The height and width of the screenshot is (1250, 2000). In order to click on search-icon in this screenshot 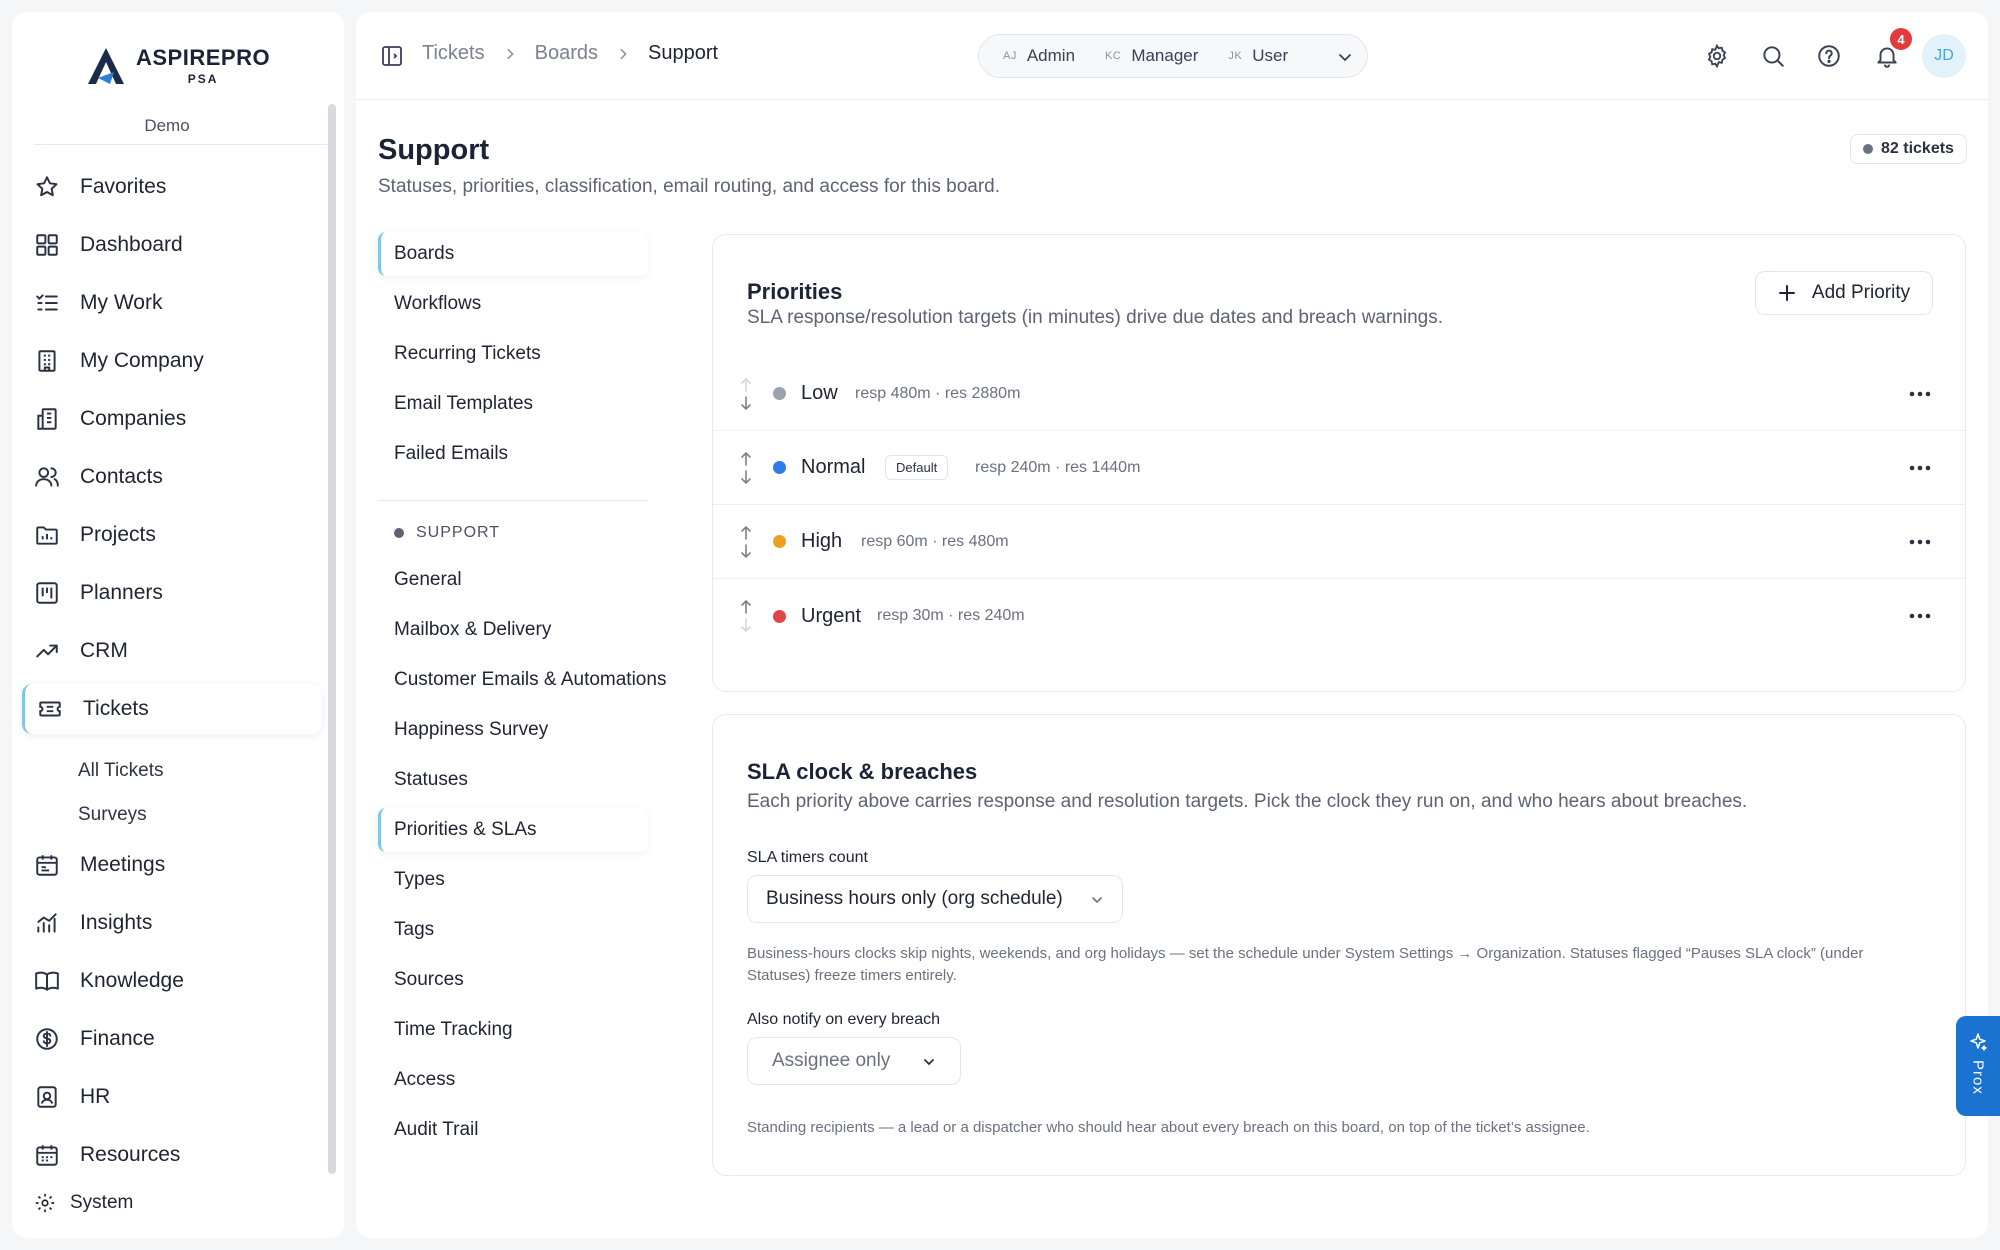, I will do `click(1773, 56)`.